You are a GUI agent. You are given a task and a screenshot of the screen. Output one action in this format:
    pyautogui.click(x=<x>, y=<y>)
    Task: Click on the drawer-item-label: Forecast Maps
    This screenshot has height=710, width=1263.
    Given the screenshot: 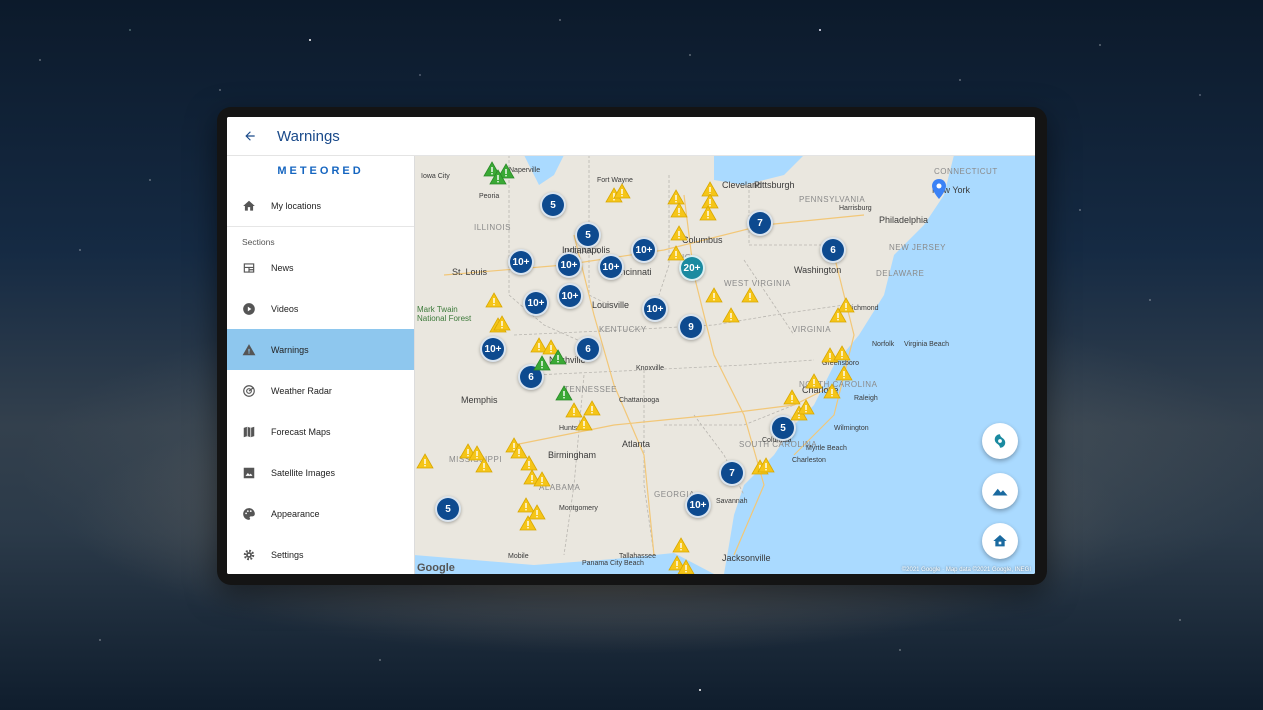 What is the action you would take?
    pyautogui.click(x=301, y=431)
    